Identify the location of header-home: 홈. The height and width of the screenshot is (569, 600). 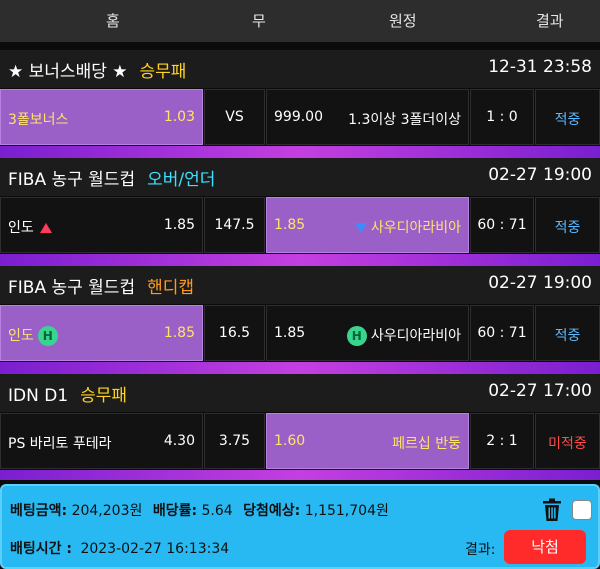
(113, 21).